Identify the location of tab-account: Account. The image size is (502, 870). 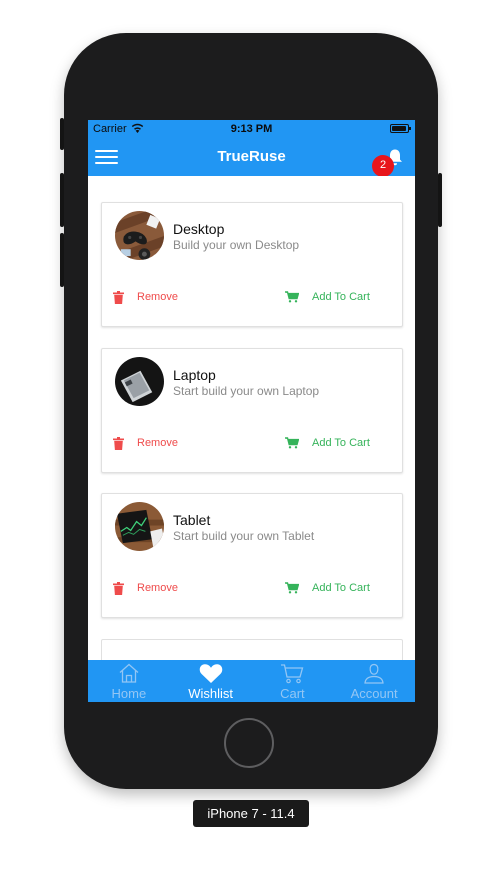
(374, 681).